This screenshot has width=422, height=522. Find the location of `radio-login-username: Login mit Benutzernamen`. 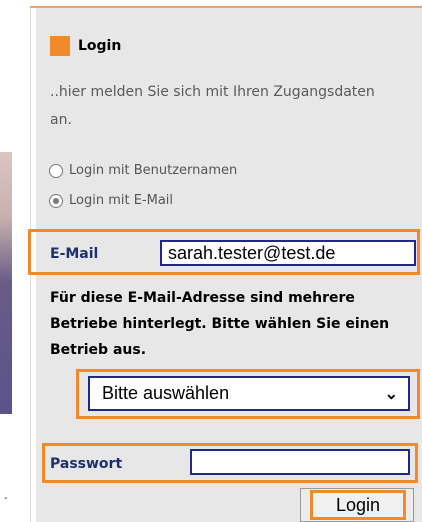

radio-login-username: Login mit Benutzernamen is located at coordinates (143, 170).